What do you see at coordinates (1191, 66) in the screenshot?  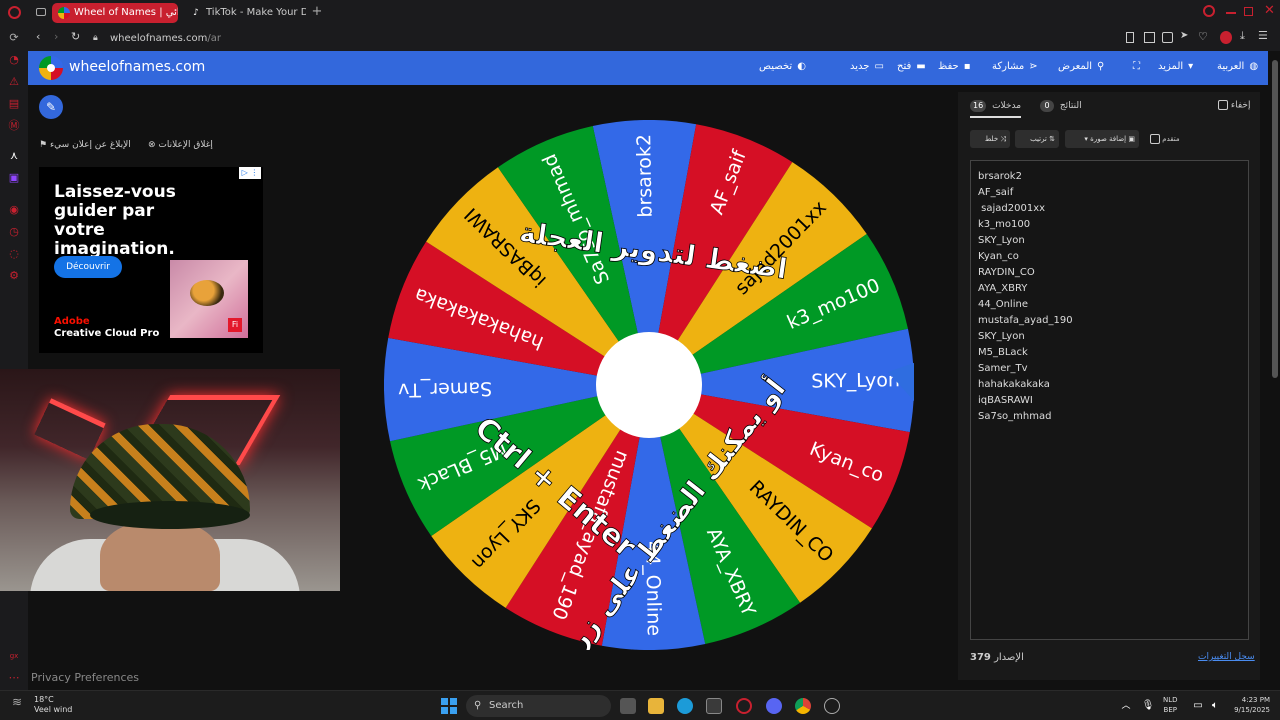 I see `chevron-down-icon: ▾` at bounding box center [1191, 66].